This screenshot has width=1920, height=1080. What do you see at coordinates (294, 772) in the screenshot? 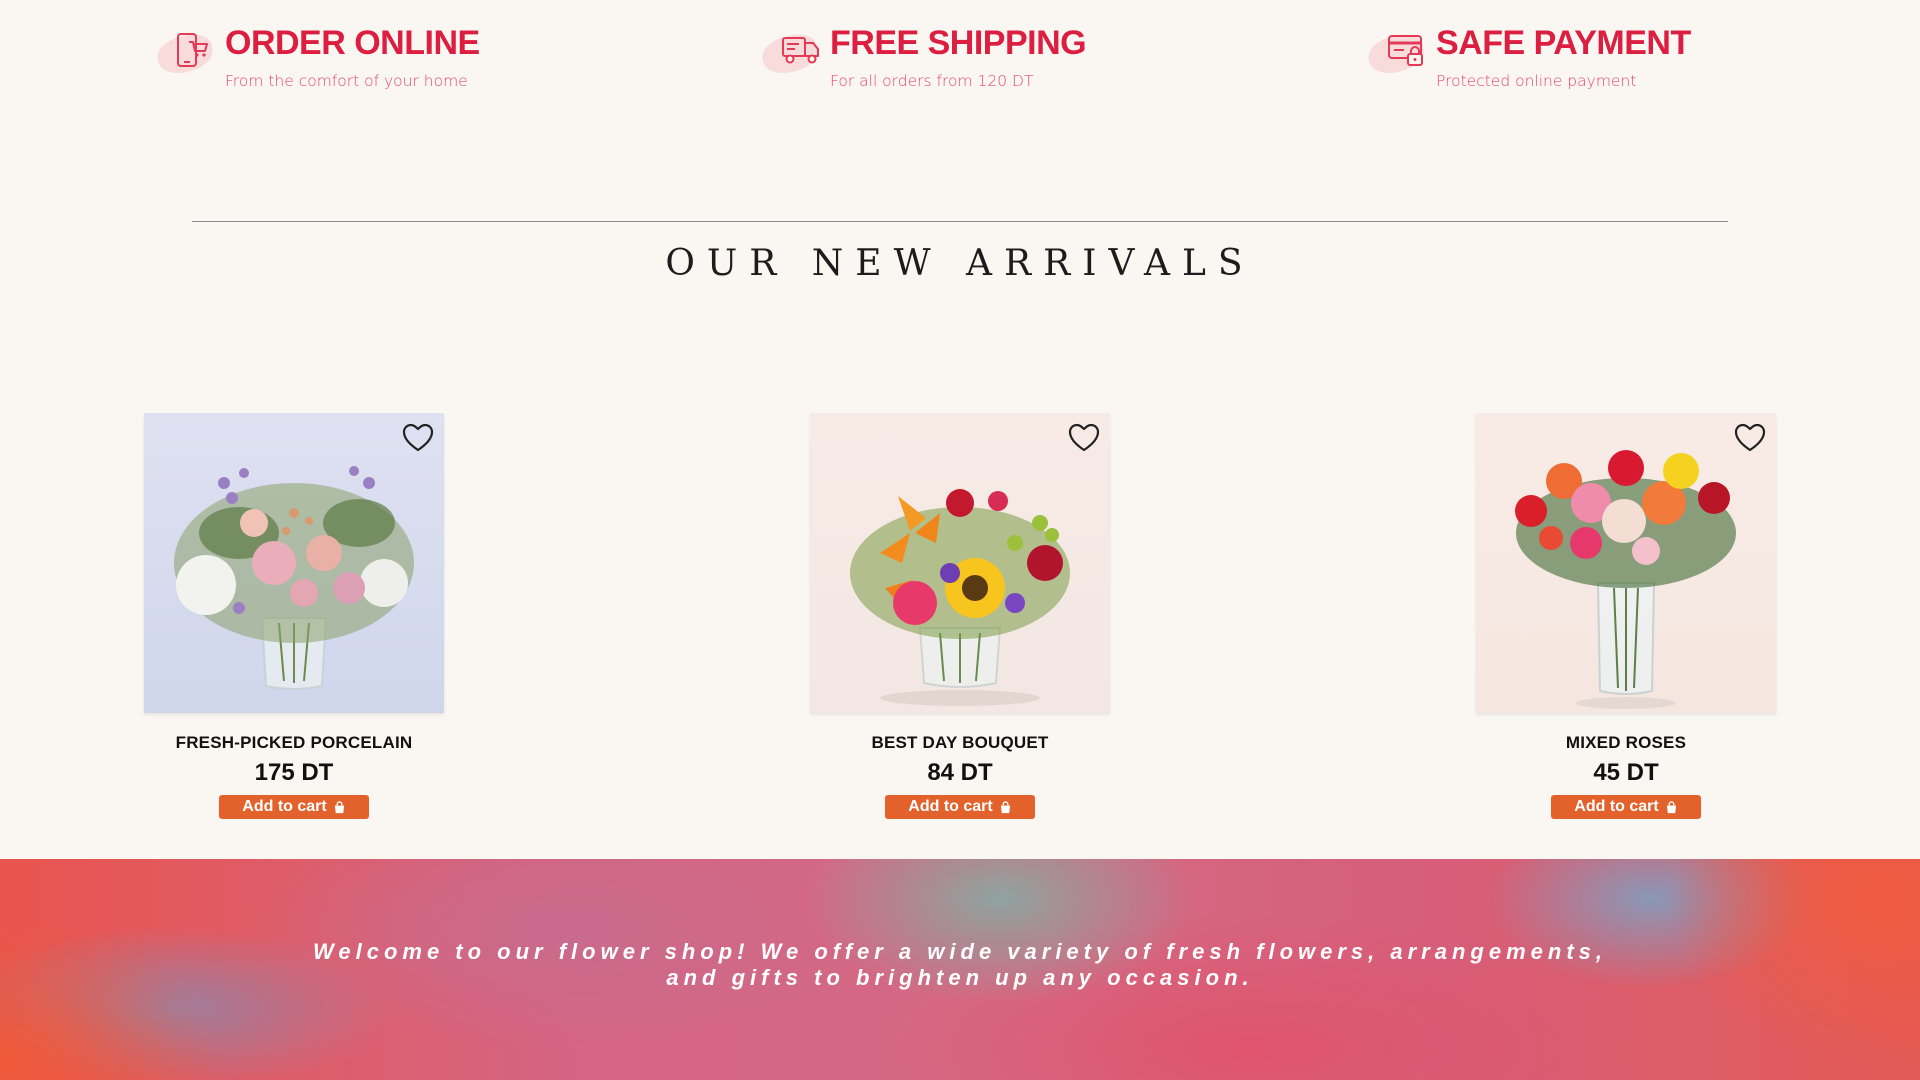
I see `product-price: 175 DT` at bounding box center [294, 772].